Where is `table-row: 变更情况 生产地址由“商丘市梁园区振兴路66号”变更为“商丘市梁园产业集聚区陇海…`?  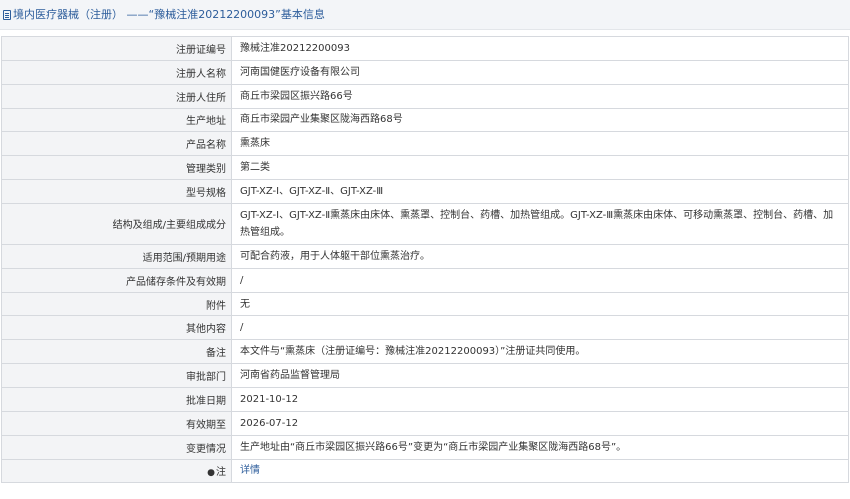
table-row: 变更情况 生产地址由“商丘市梁园区振兴路66号”变更为“商丘市梁园产业集聚区陇海… is located at coordinates (425, 447).